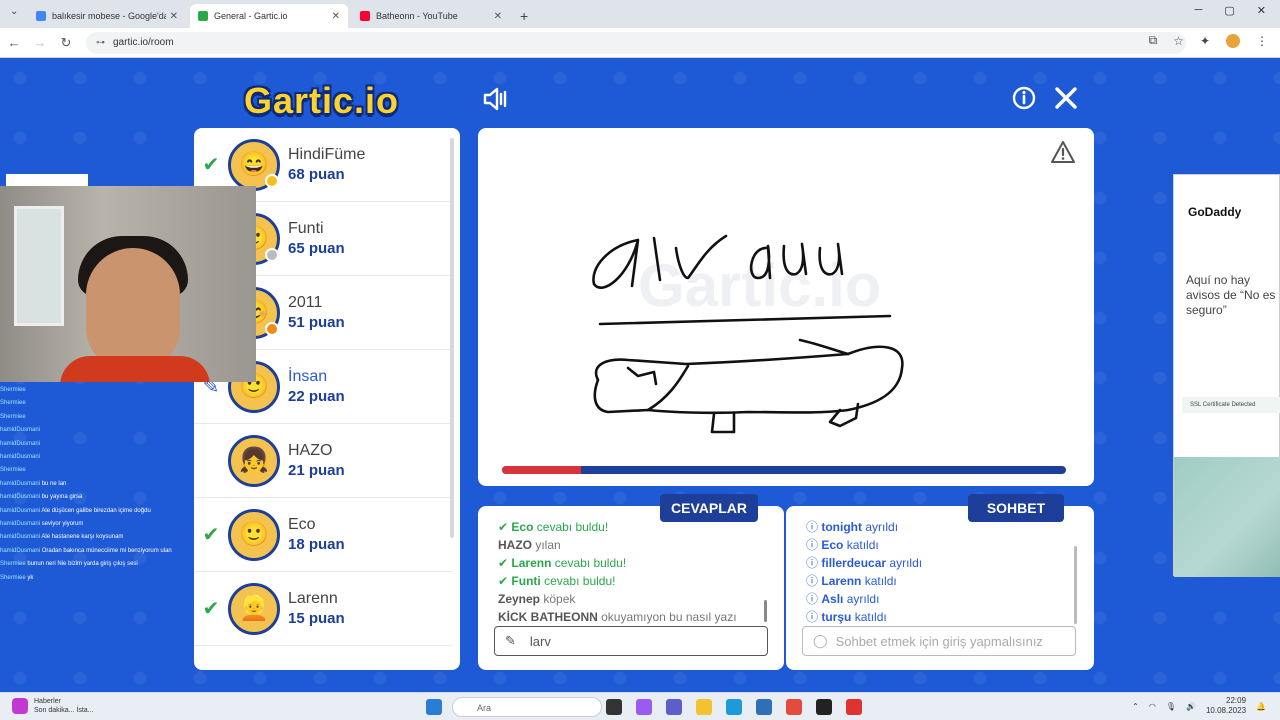 Image resolution: width=1280 pixels, height=720 pixels. What do you see at coordinates (794, 707) in the screenshot?
I see `chrome-icon` at bounding box center [794, 707].